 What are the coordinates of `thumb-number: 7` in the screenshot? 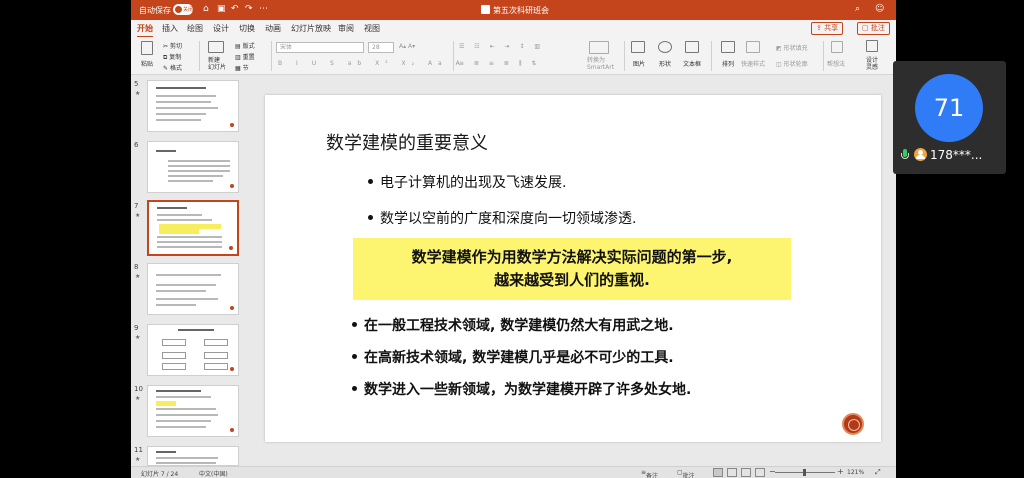 It's located at (136, 206).